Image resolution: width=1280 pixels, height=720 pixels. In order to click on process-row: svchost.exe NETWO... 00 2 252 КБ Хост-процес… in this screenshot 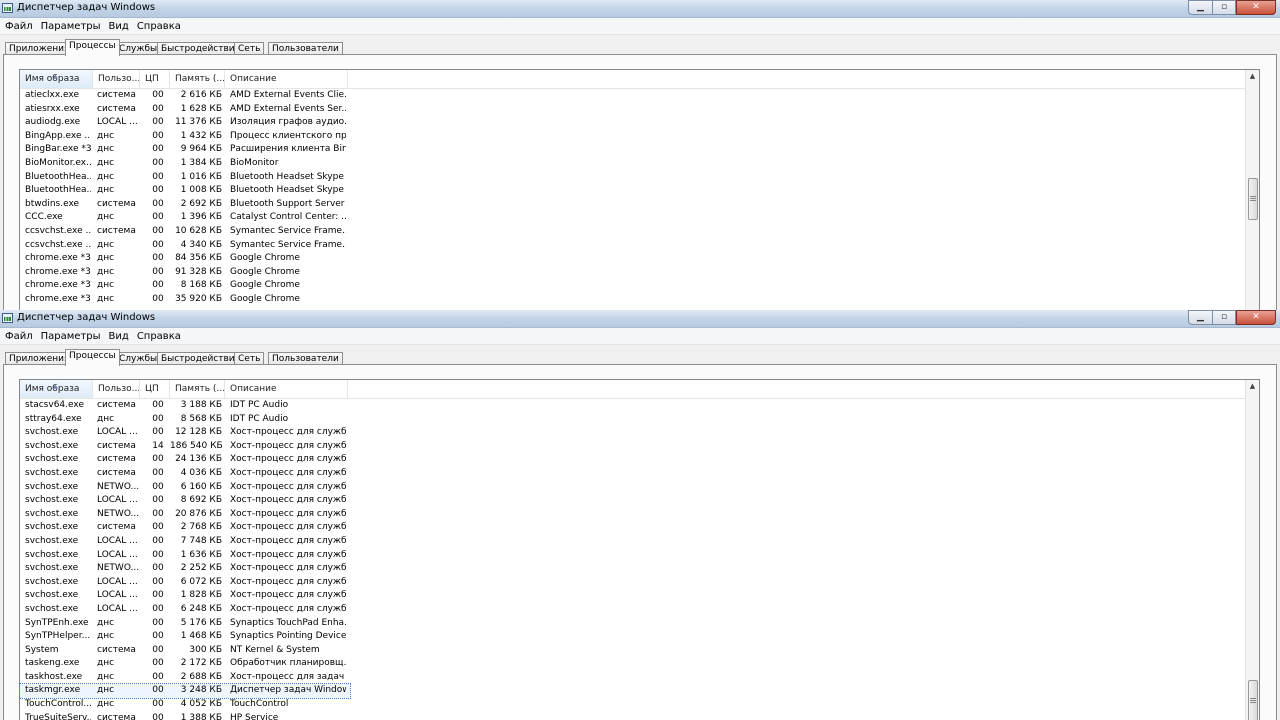, I will do `click(185, 569)`.